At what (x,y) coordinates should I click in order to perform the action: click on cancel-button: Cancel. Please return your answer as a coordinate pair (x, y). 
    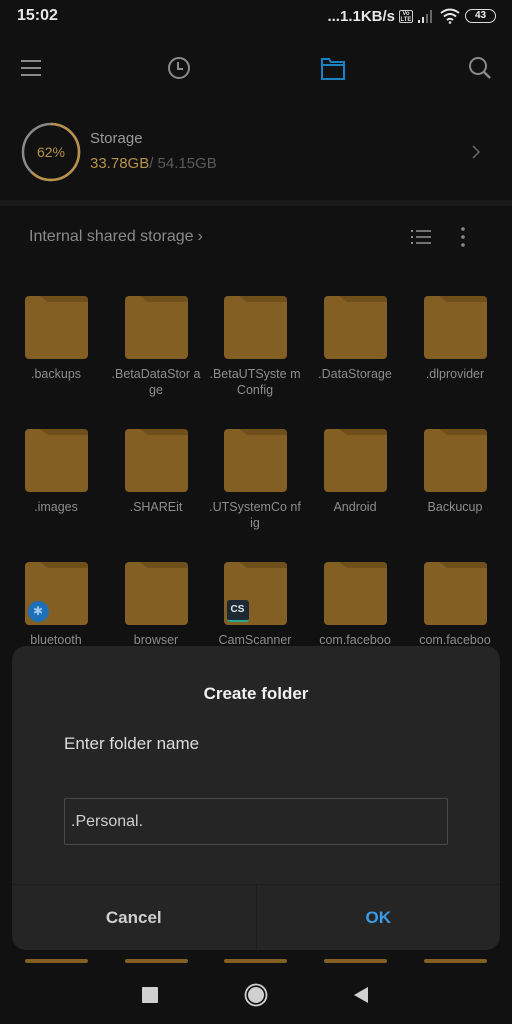
    Looking at the image, I should click on (134, 917).